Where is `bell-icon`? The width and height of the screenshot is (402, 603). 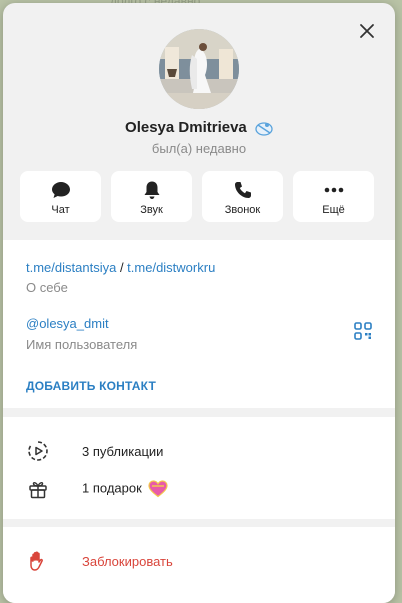
bell-icon is located at coordinates (152, 190).